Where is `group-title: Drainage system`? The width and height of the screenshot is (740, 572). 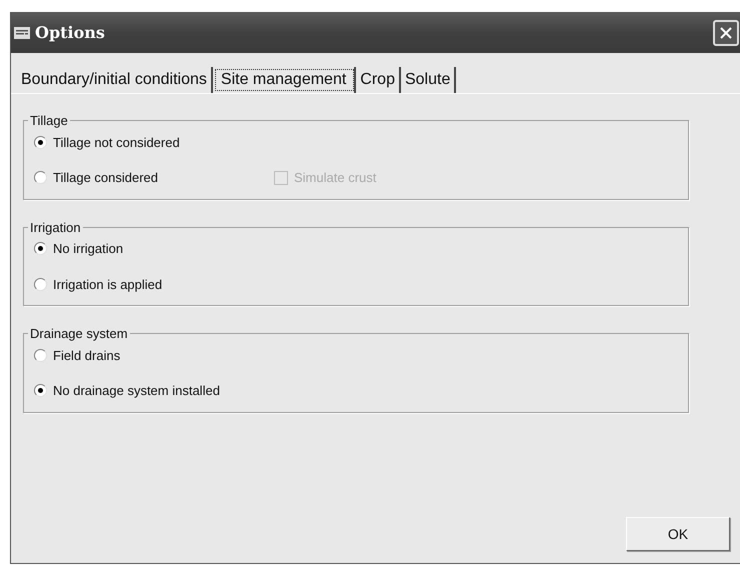
group-title: Drainage system is located at coordinates (79, 334).